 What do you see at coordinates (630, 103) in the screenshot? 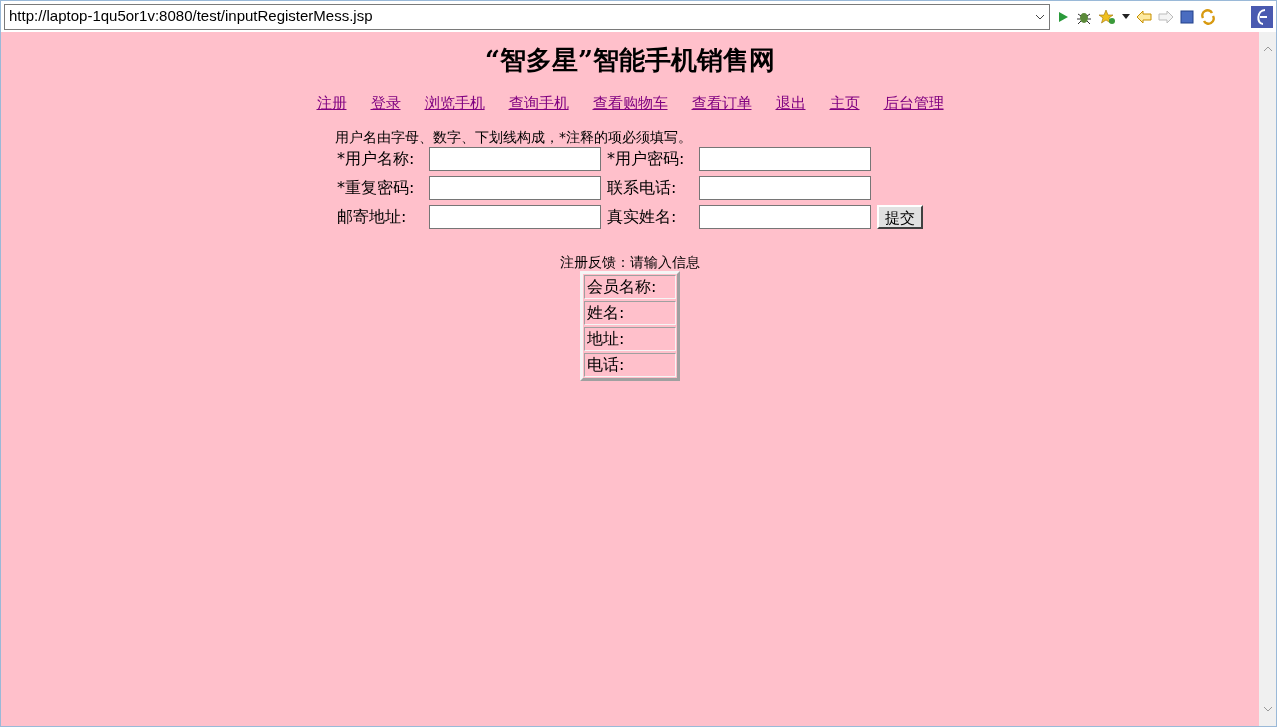
I see `nav-link: 查看购物车` at bounding box center [630, 103].